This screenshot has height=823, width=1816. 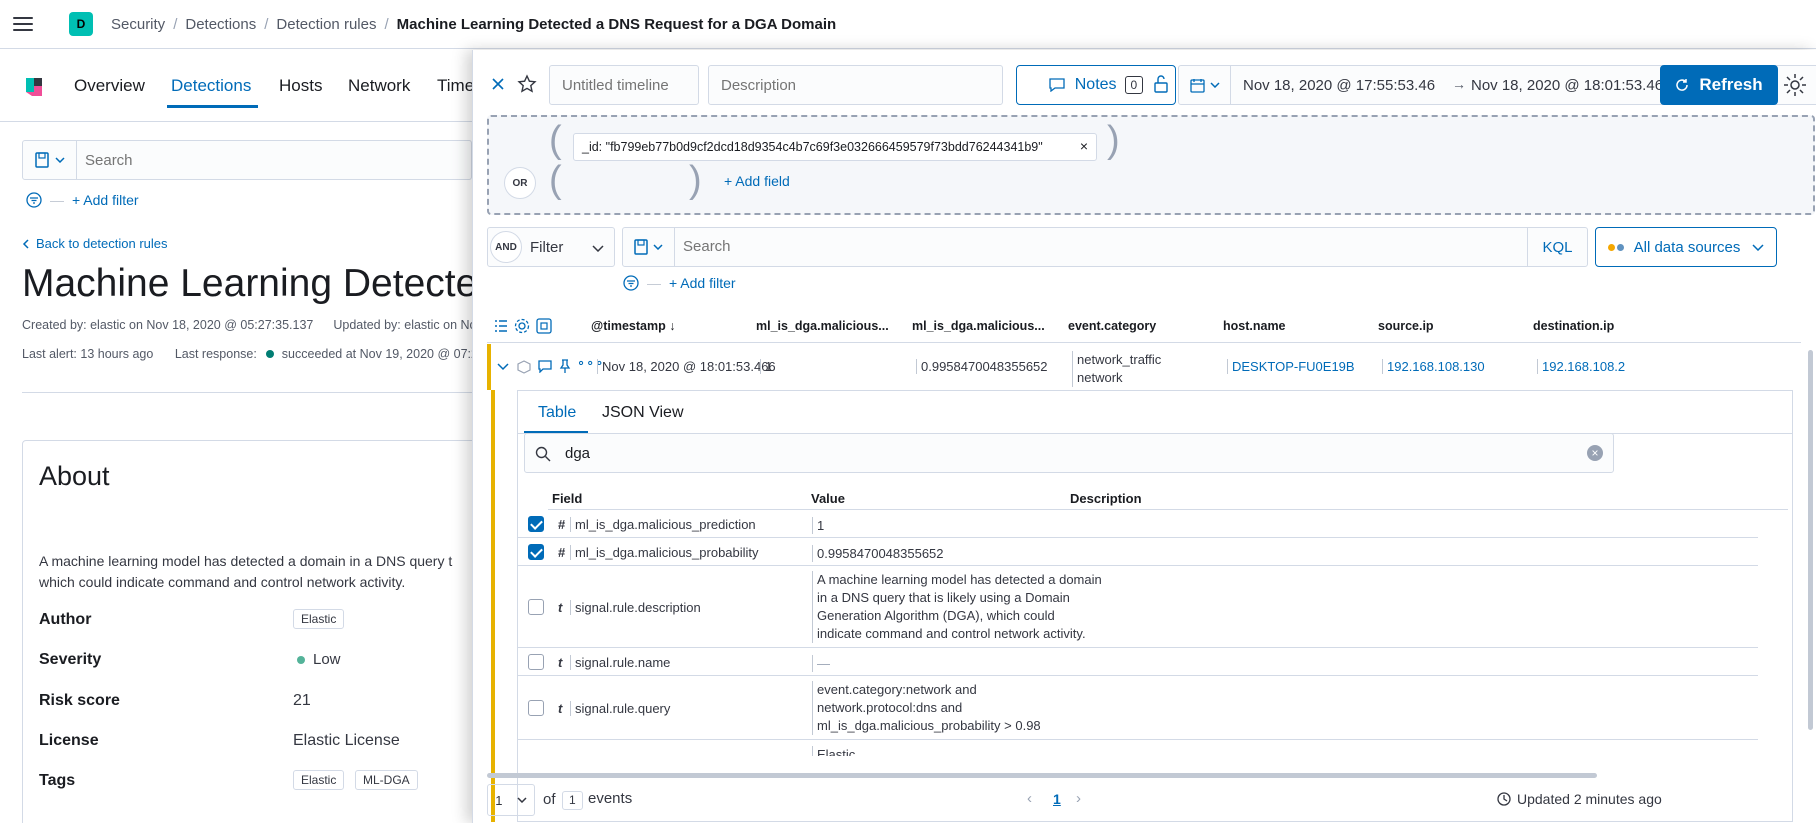 What do you see at coordinates (211, 86) in the screenshot?
I see `nav-tab-detections: Detections` at bounding box center [211, 86].